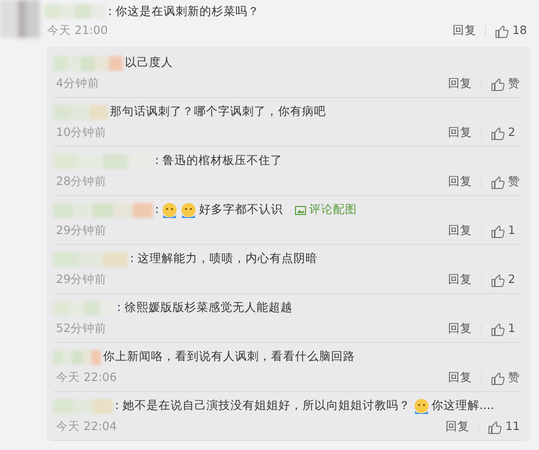 Image resolution: width=539 pixels, height=450 pixels. What do you see at coordinates (263, 405) in the screenshot?
I see `reply-text: : 她不是在说自己演技没有姐姐好，所以向姐姐讨教吗？` at bounding box center [263, 405].